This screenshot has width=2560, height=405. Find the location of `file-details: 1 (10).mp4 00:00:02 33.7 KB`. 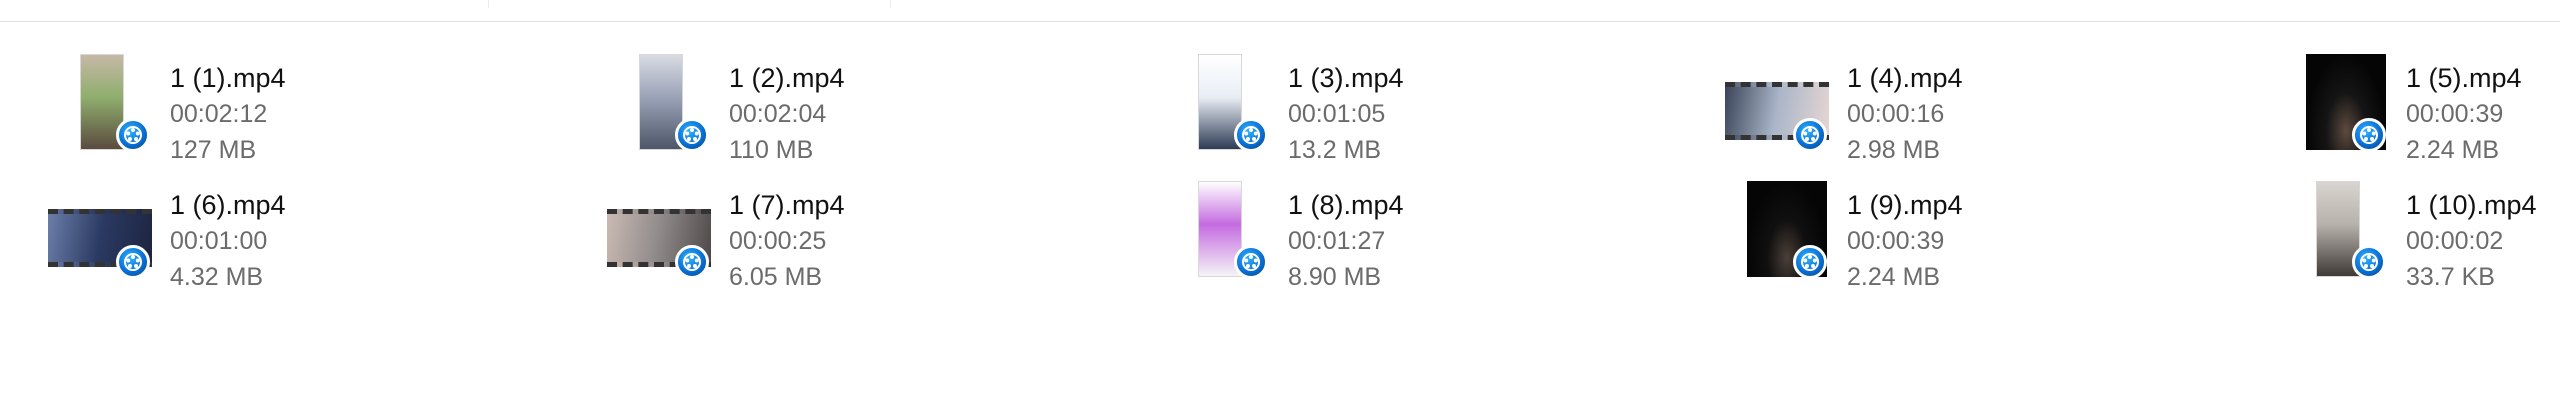

file-details: 1 (10).mp4 00:00:02 33.7 KB is located at coordinates (2471, 241).